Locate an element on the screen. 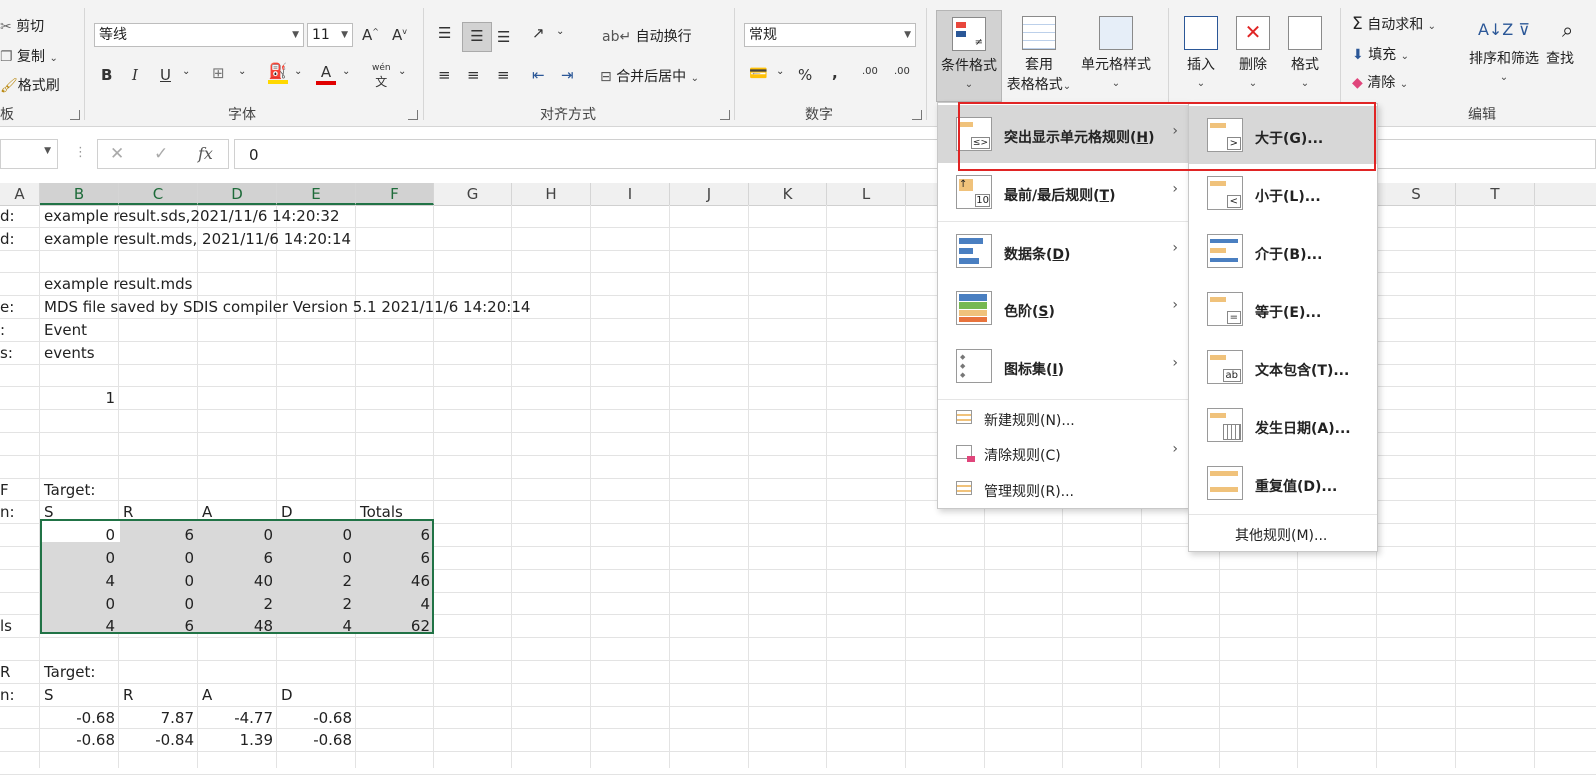 The height and width of the screenshot is (775, 1596). column-header-i: I is located at coordinates (630, 194).